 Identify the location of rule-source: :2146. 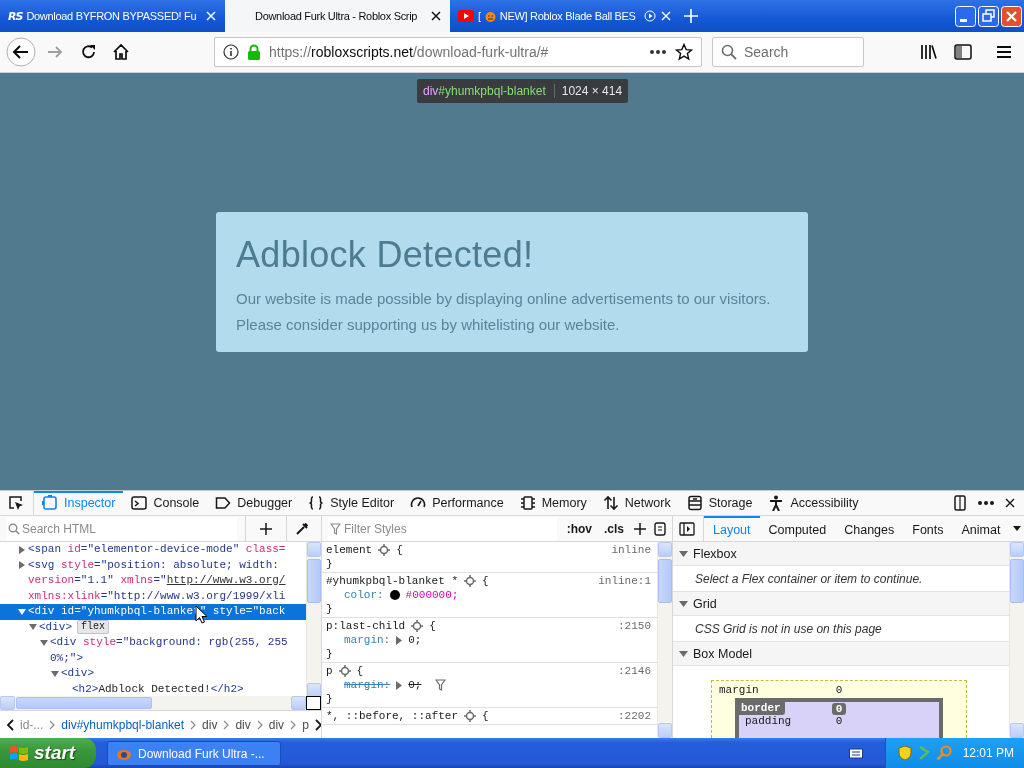
(634, 671).